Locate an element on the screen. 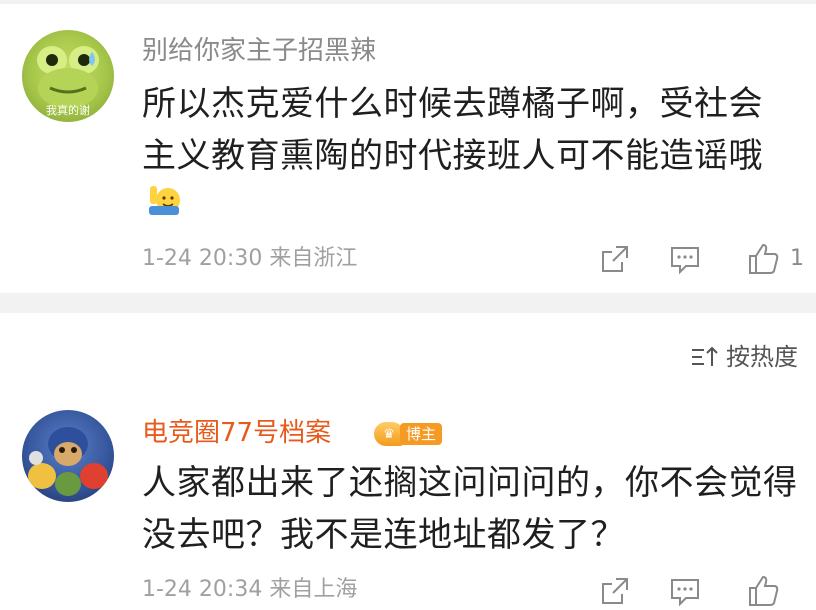  sort-bar: 按热度 is located at coordinates (408, 356).